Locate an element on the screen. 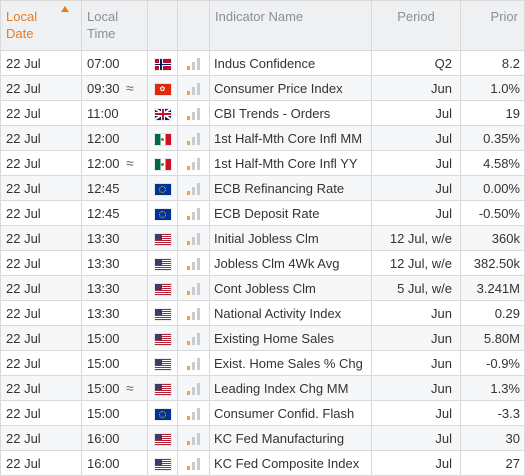 The image size is (525, 476). row-time-cell: 11:00 is located at coordinates (114, 113).